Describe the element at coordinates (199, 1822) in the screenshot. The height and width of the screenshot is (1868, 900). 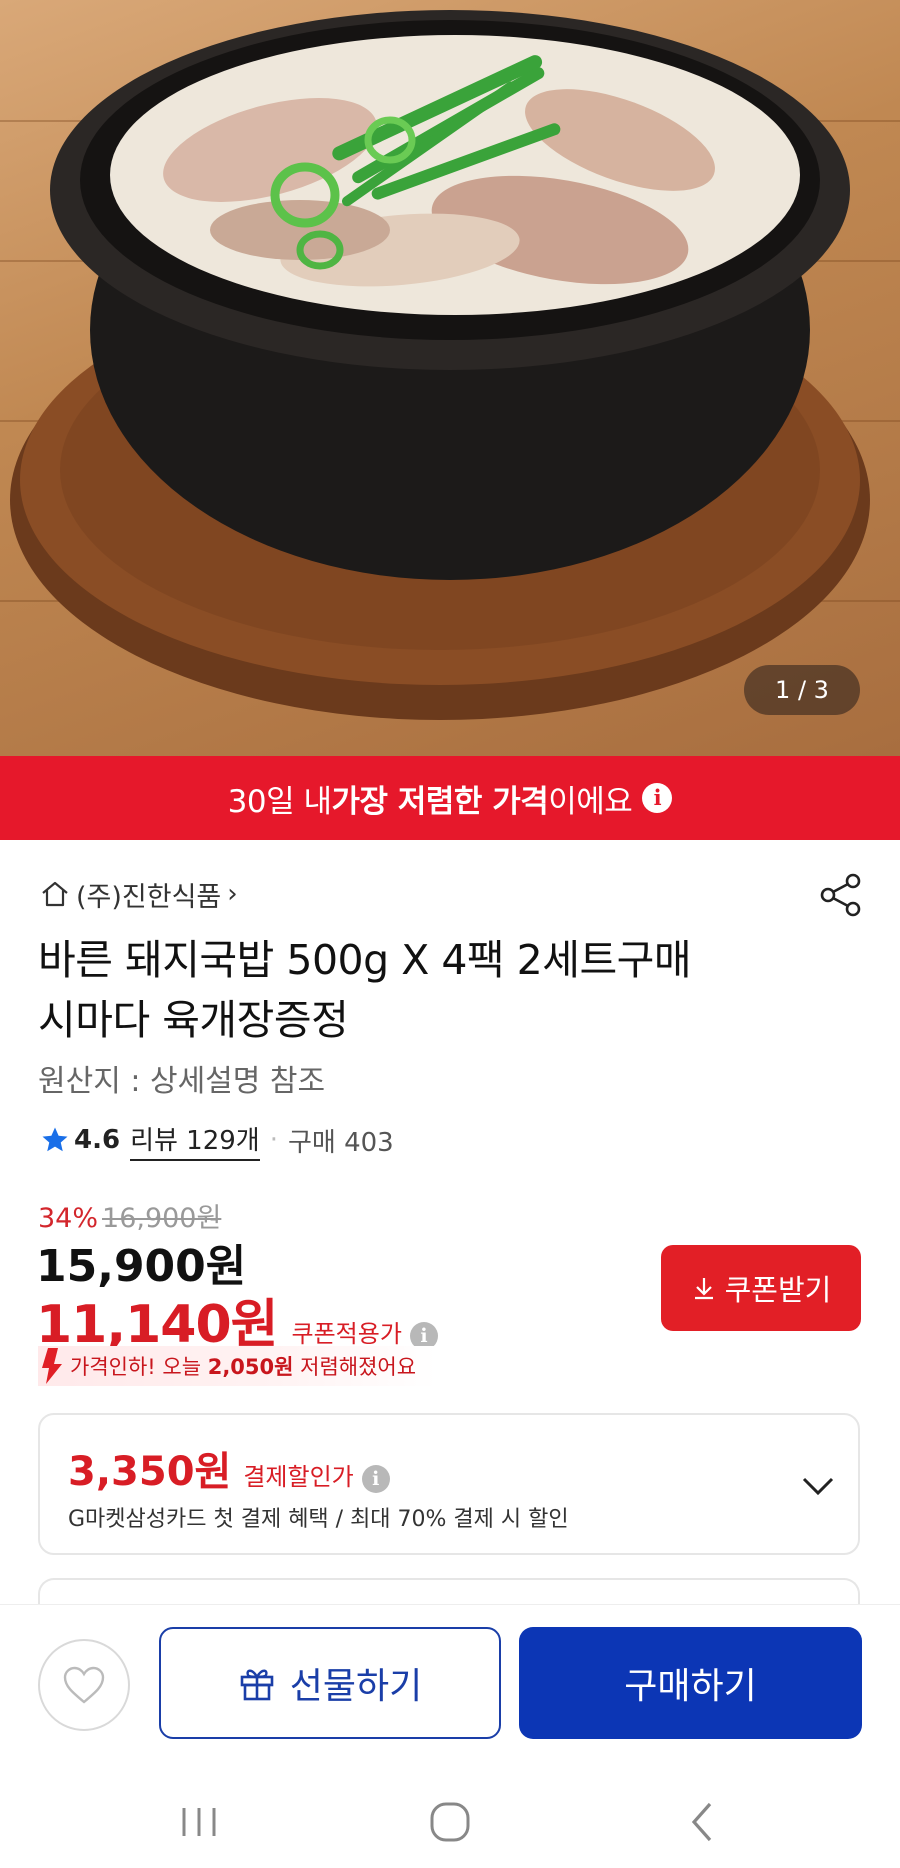
I see `recent-apps-icon` at that location.